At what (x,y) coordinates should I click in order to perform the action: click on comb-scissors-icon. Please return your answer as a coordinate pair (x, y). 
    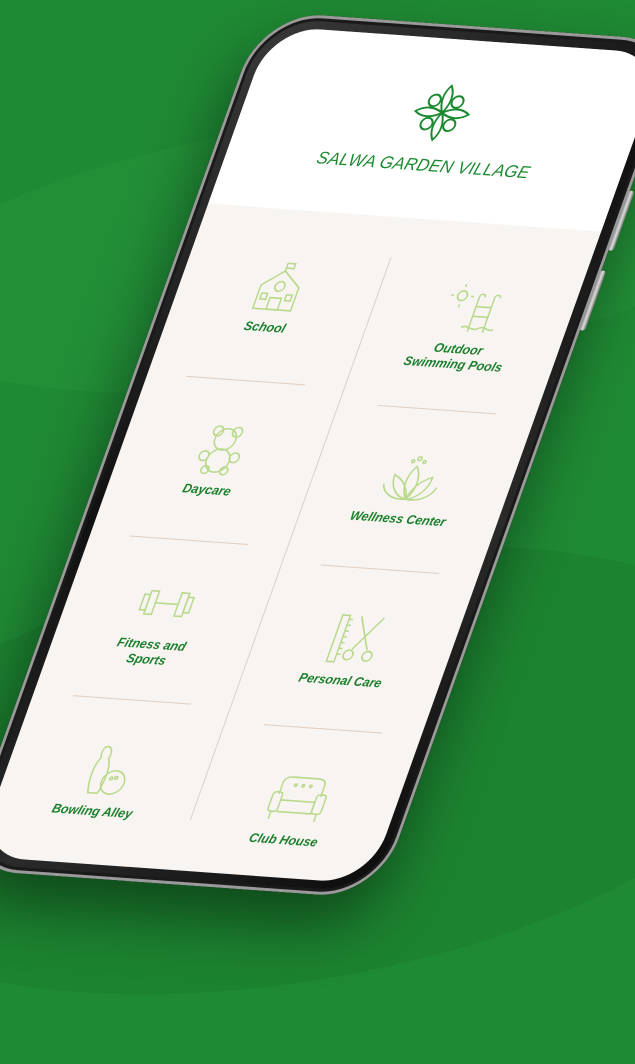
    Looking at the image, I should click on (354, 638).